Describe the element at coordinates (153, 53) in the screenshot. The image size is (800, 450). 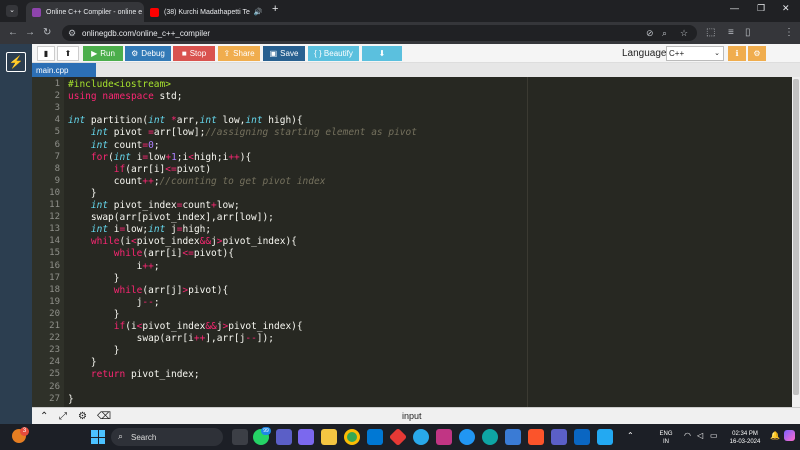
I see `debug-label: Debug` at that location.